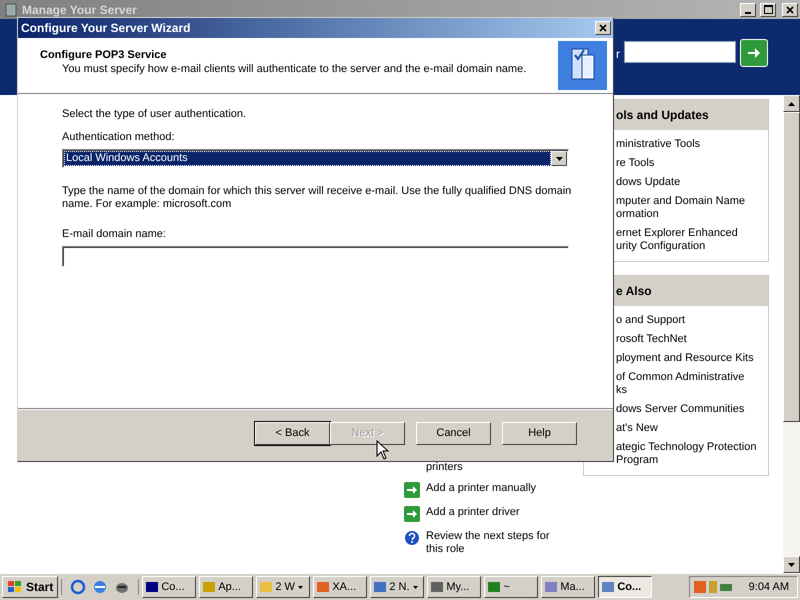 This screenshot has height=600, width=800. Describe the element at coordinates (748, 9) in the screenshot. I see `minimize-button` at that location.